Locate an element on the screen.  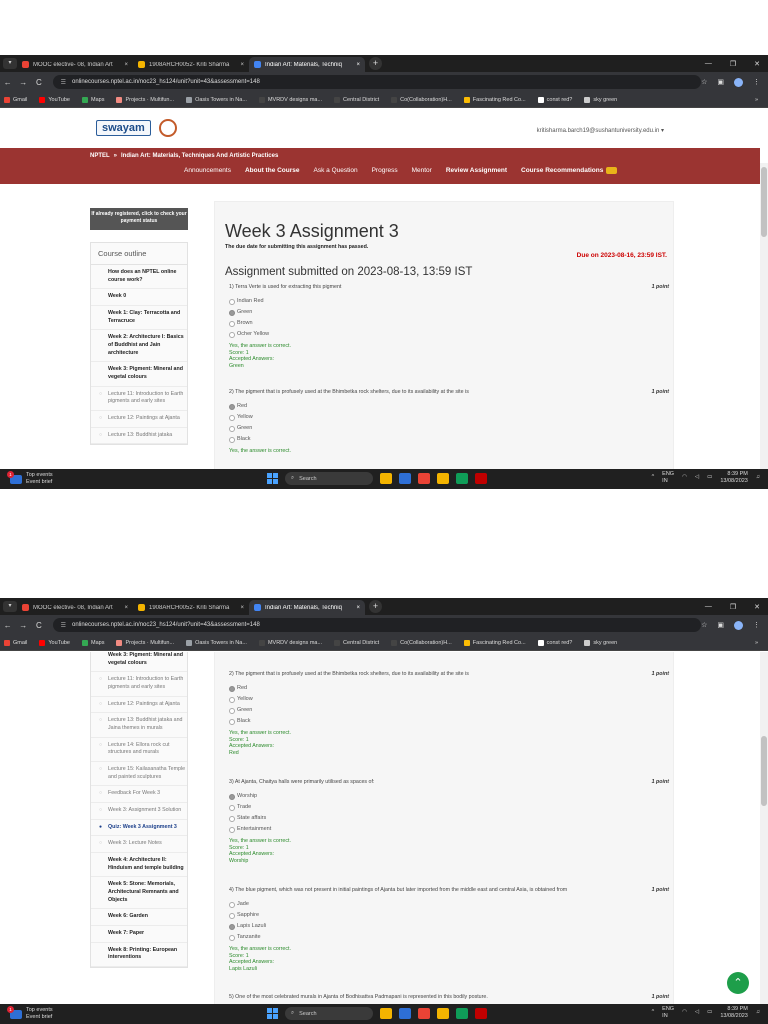
outline-item: Week 0 is located at coordinates (139, 298).